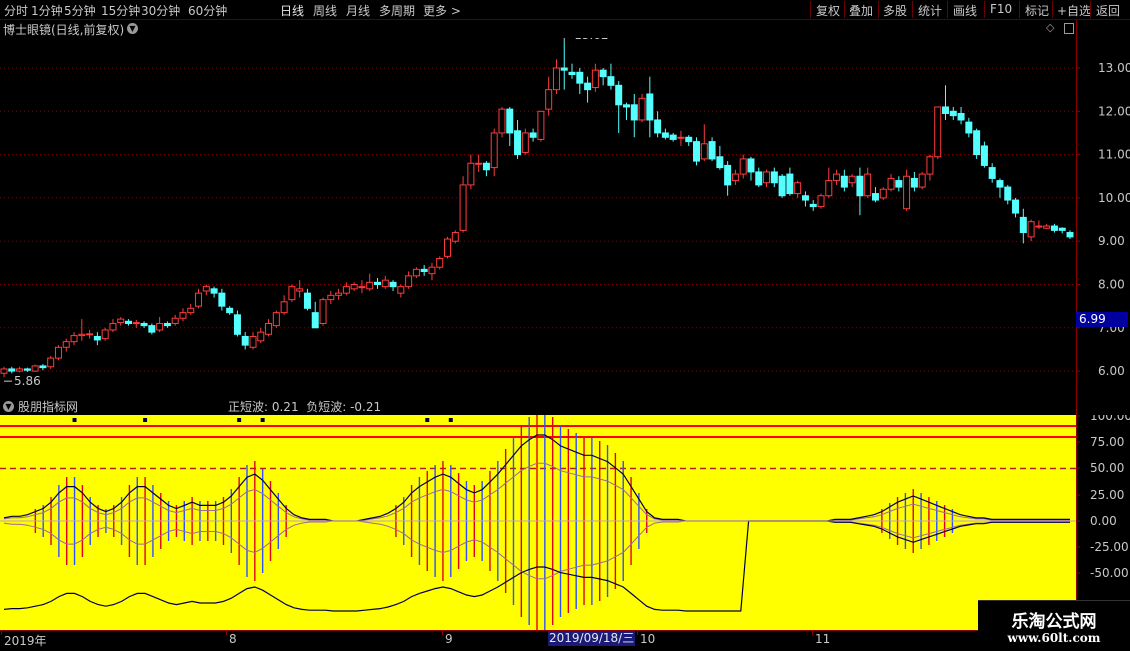  I want to click on diamond-icon: ◇, so click(1050, 27).